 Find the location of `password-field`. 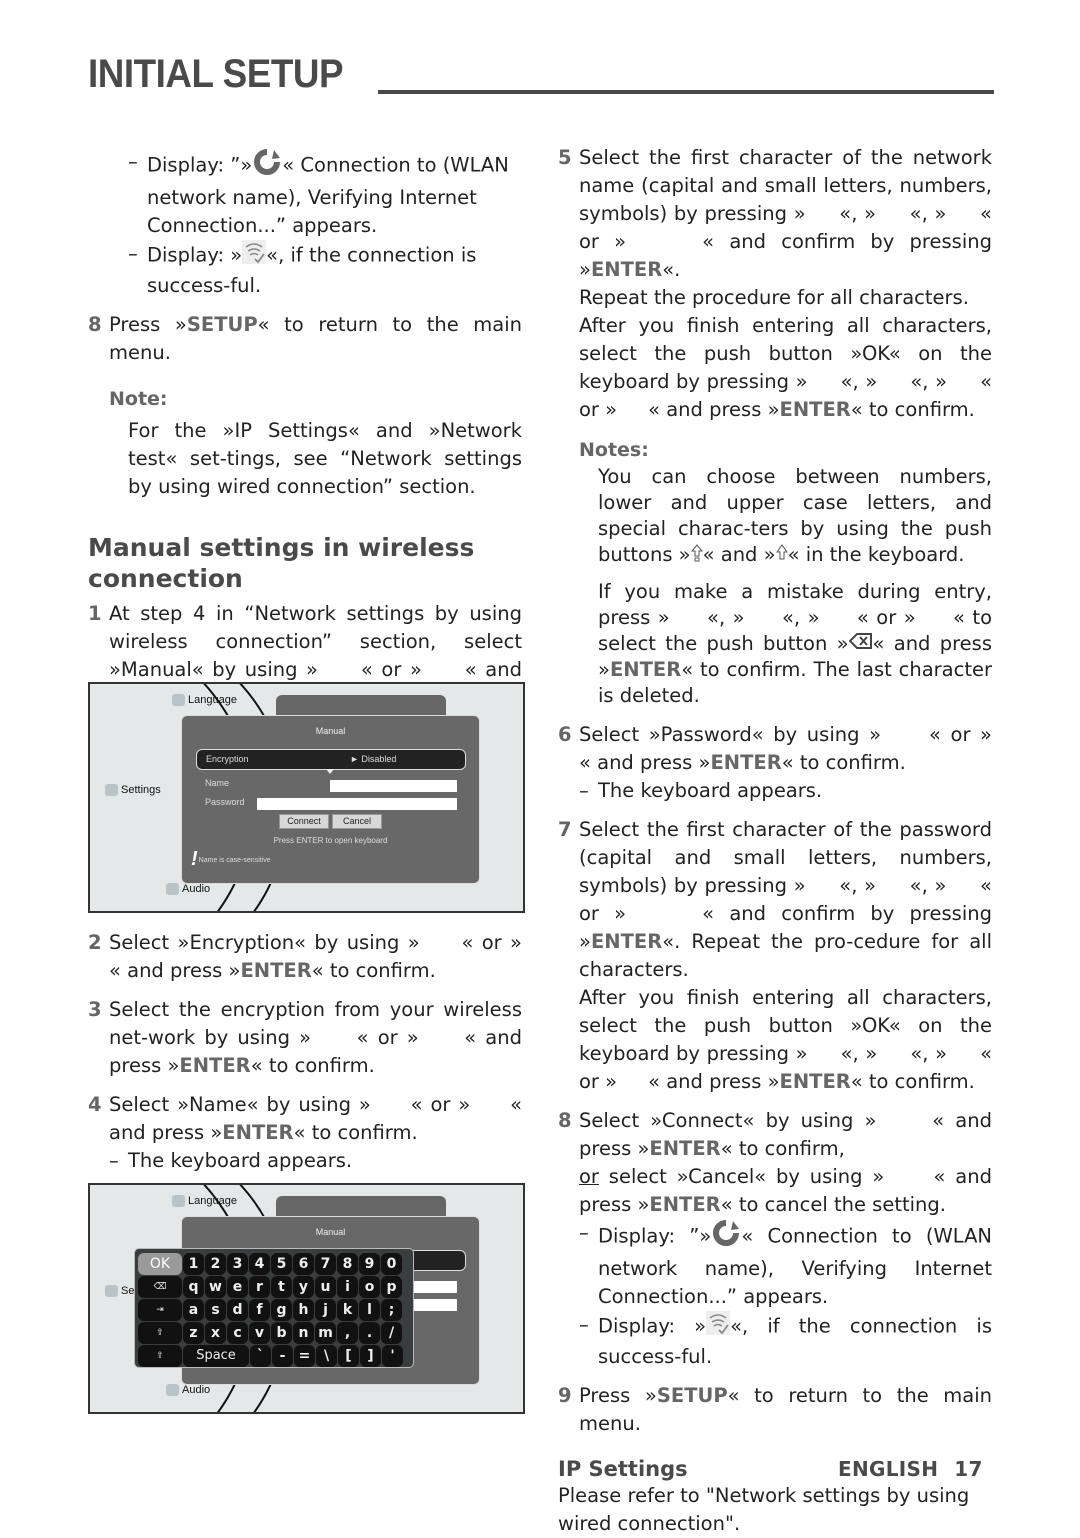

password-field is located at coordinates (357, 804).